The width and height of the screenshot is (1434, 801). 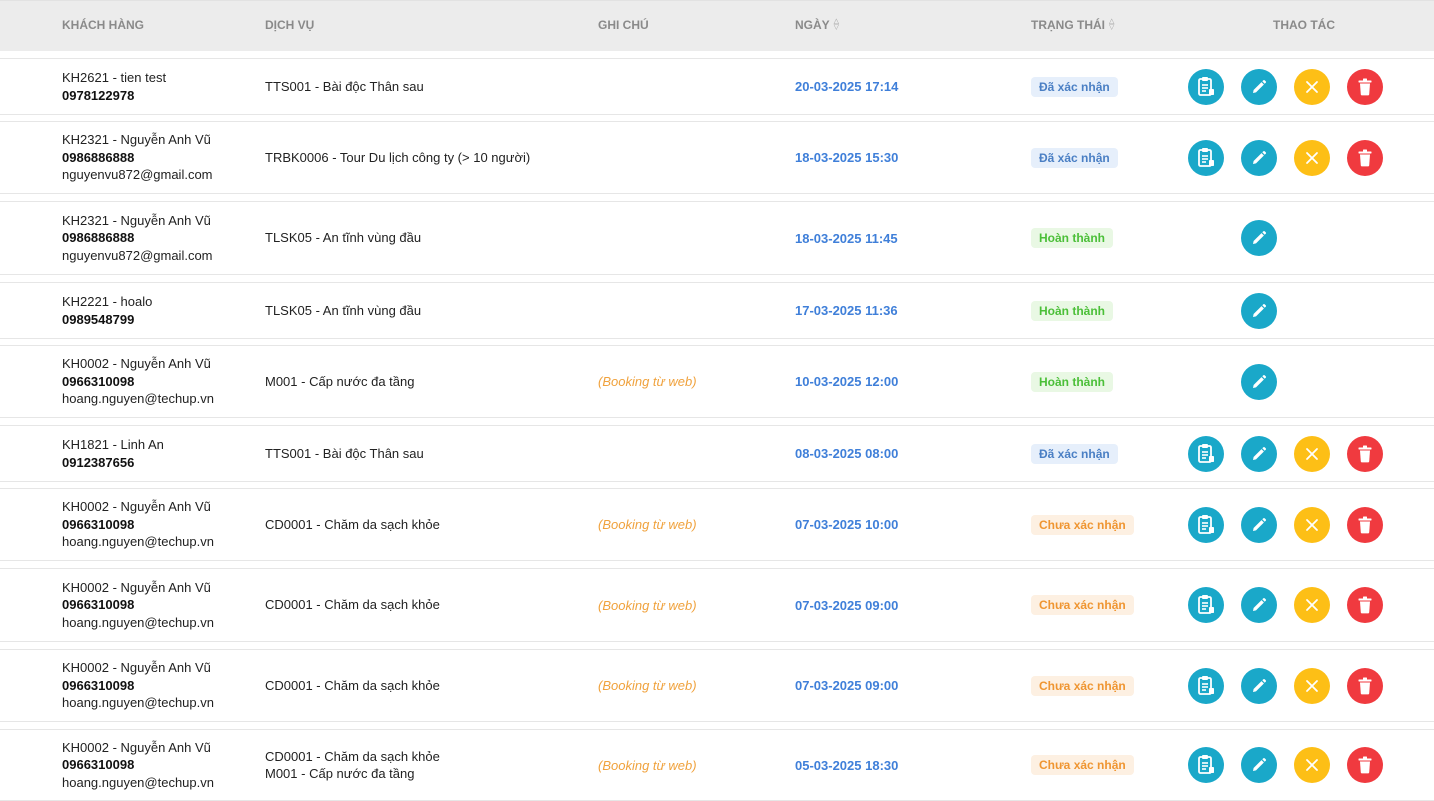 I want to click on service-item: M001 - Cấp nước đa tầng, so click(x=340, y=773).